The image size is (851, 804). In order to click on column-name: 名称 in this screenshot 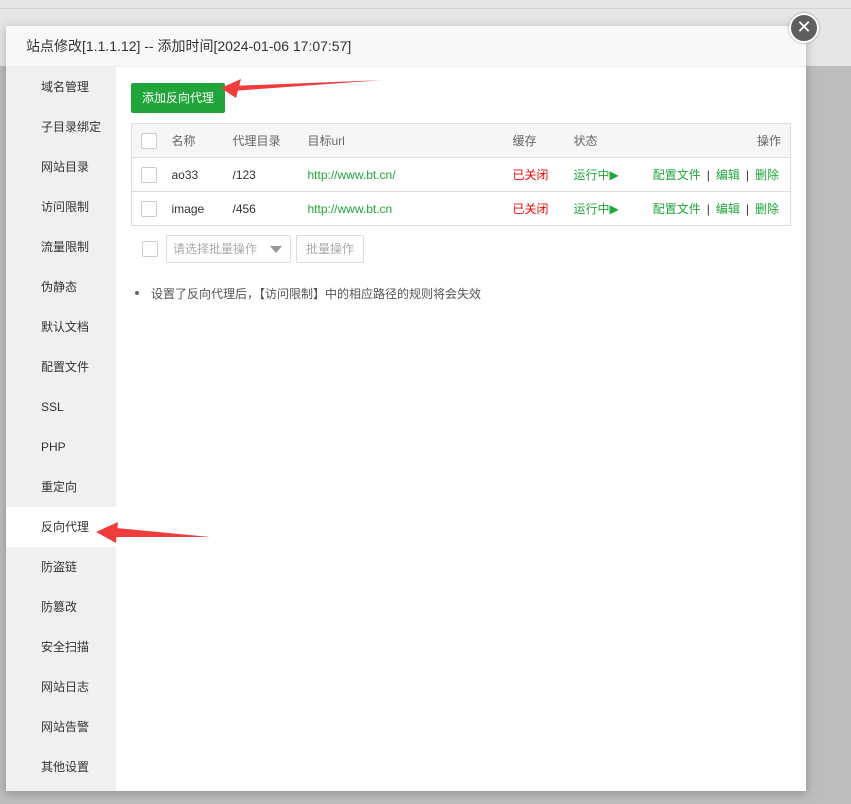, I will do `click(202, 140)`.